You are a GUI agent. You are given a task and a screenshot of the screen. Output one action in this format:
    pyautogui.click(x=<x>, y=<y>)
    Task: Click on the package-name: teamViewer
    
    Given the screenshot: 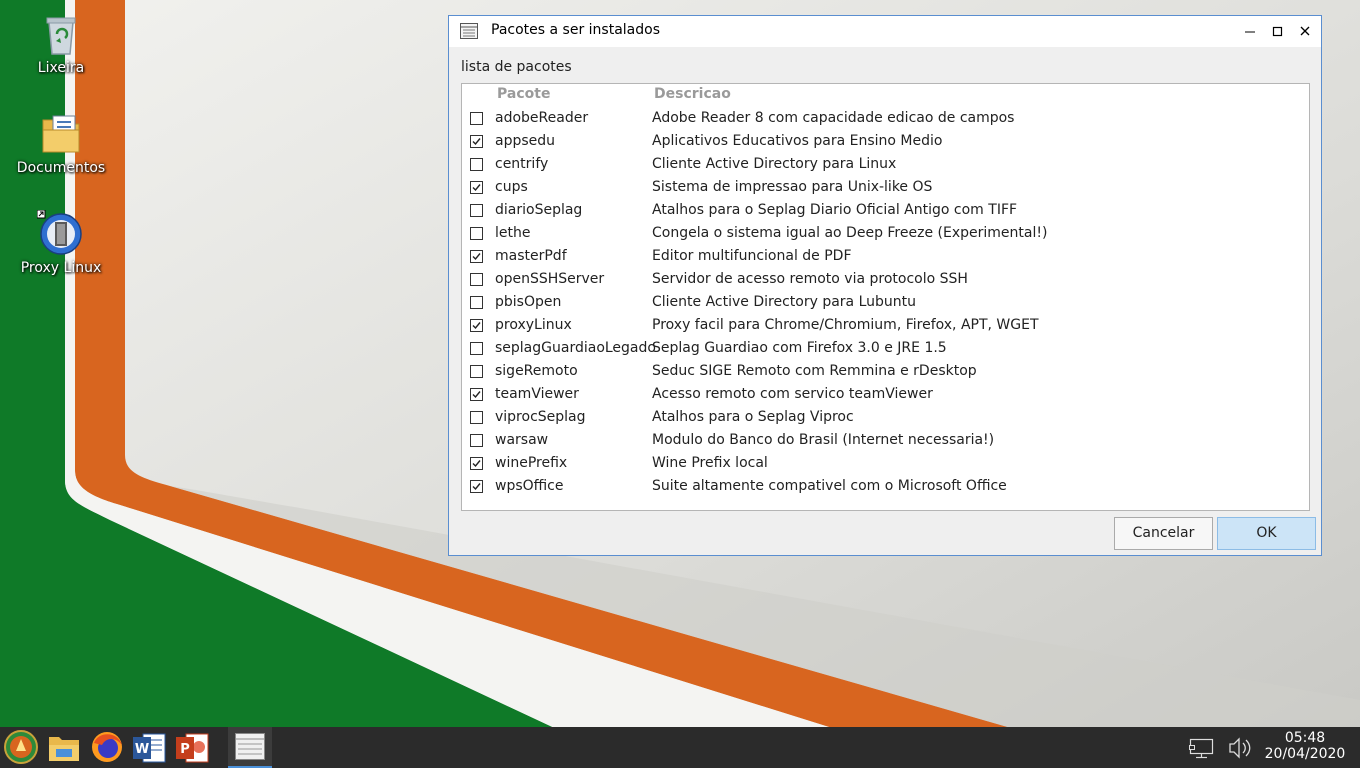 What is the action you would take?
    pyautogui.click(x=537, y=394)
    